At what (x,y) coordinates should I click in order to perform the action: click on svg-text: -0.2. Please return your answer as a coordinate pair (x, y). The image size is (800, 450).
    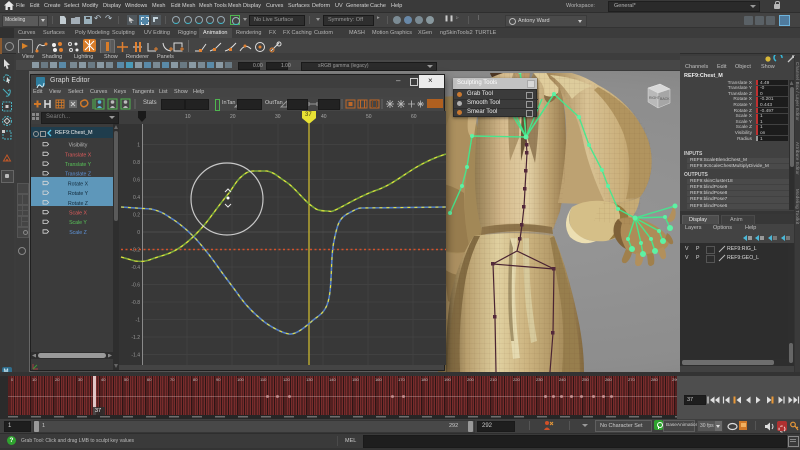
    Looking at the image, I should click on (135, 251).